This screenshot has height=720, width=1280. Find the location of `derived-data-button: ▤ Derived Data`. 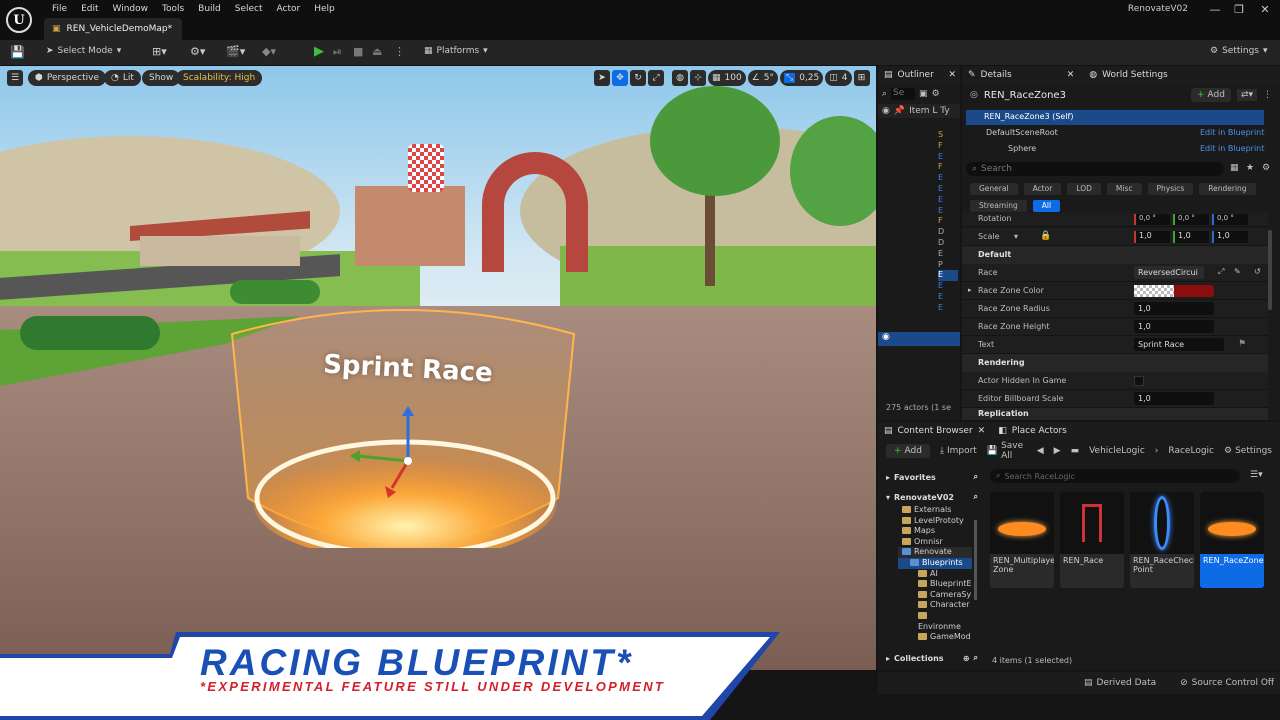

derived-data-button: ▤ Derived Data is located at coordinates (1120, 683).